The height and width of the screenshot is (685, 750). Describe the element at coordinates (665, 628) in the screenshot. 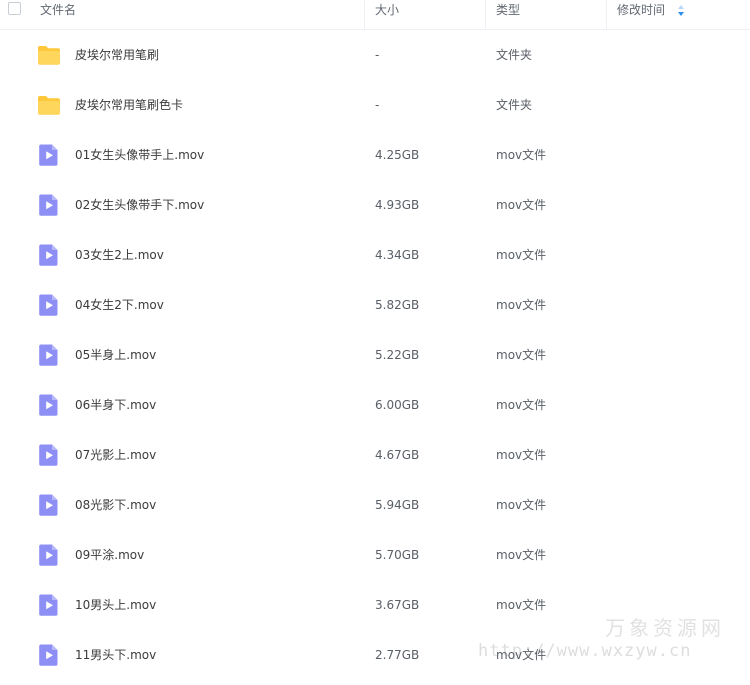

I see `watermark-title: 万象资源网` at that location.